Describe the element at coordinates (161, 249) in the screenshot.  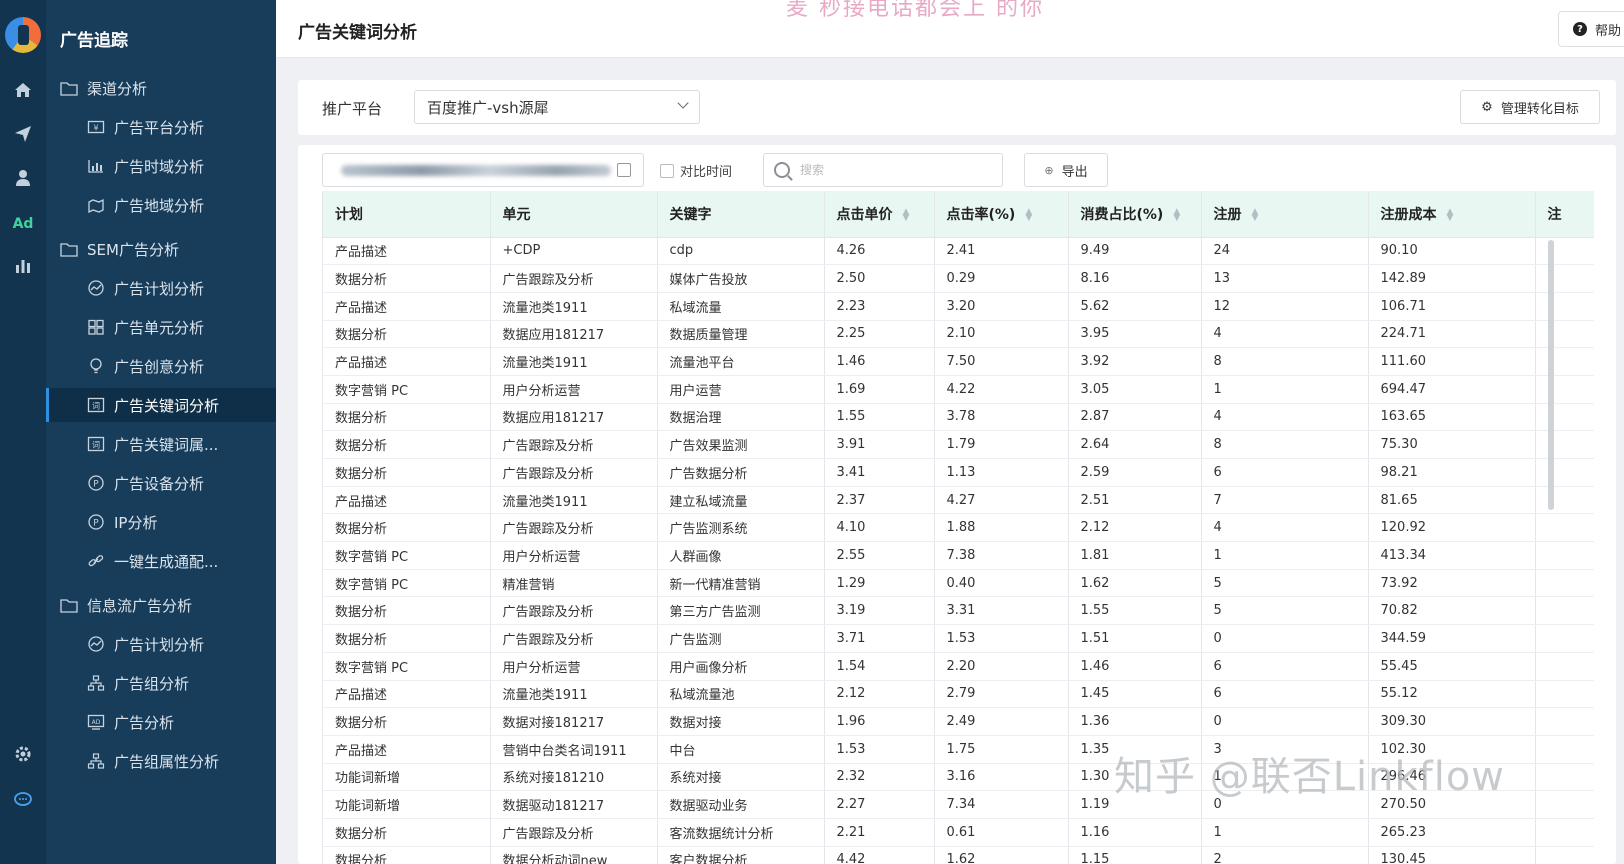
I see `sidebar-item-4: SEM广告分析` at that location.